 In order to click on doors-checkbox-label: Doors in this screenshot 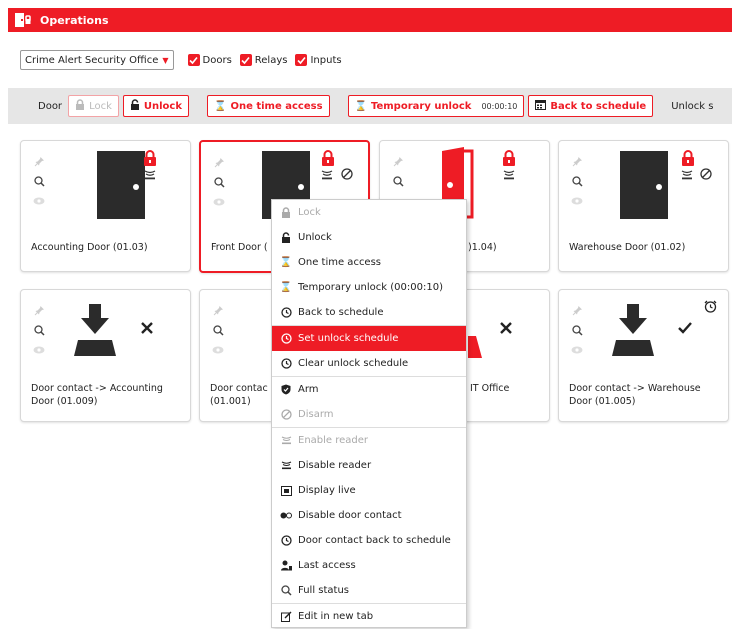, I will do `click(217, 60)`.